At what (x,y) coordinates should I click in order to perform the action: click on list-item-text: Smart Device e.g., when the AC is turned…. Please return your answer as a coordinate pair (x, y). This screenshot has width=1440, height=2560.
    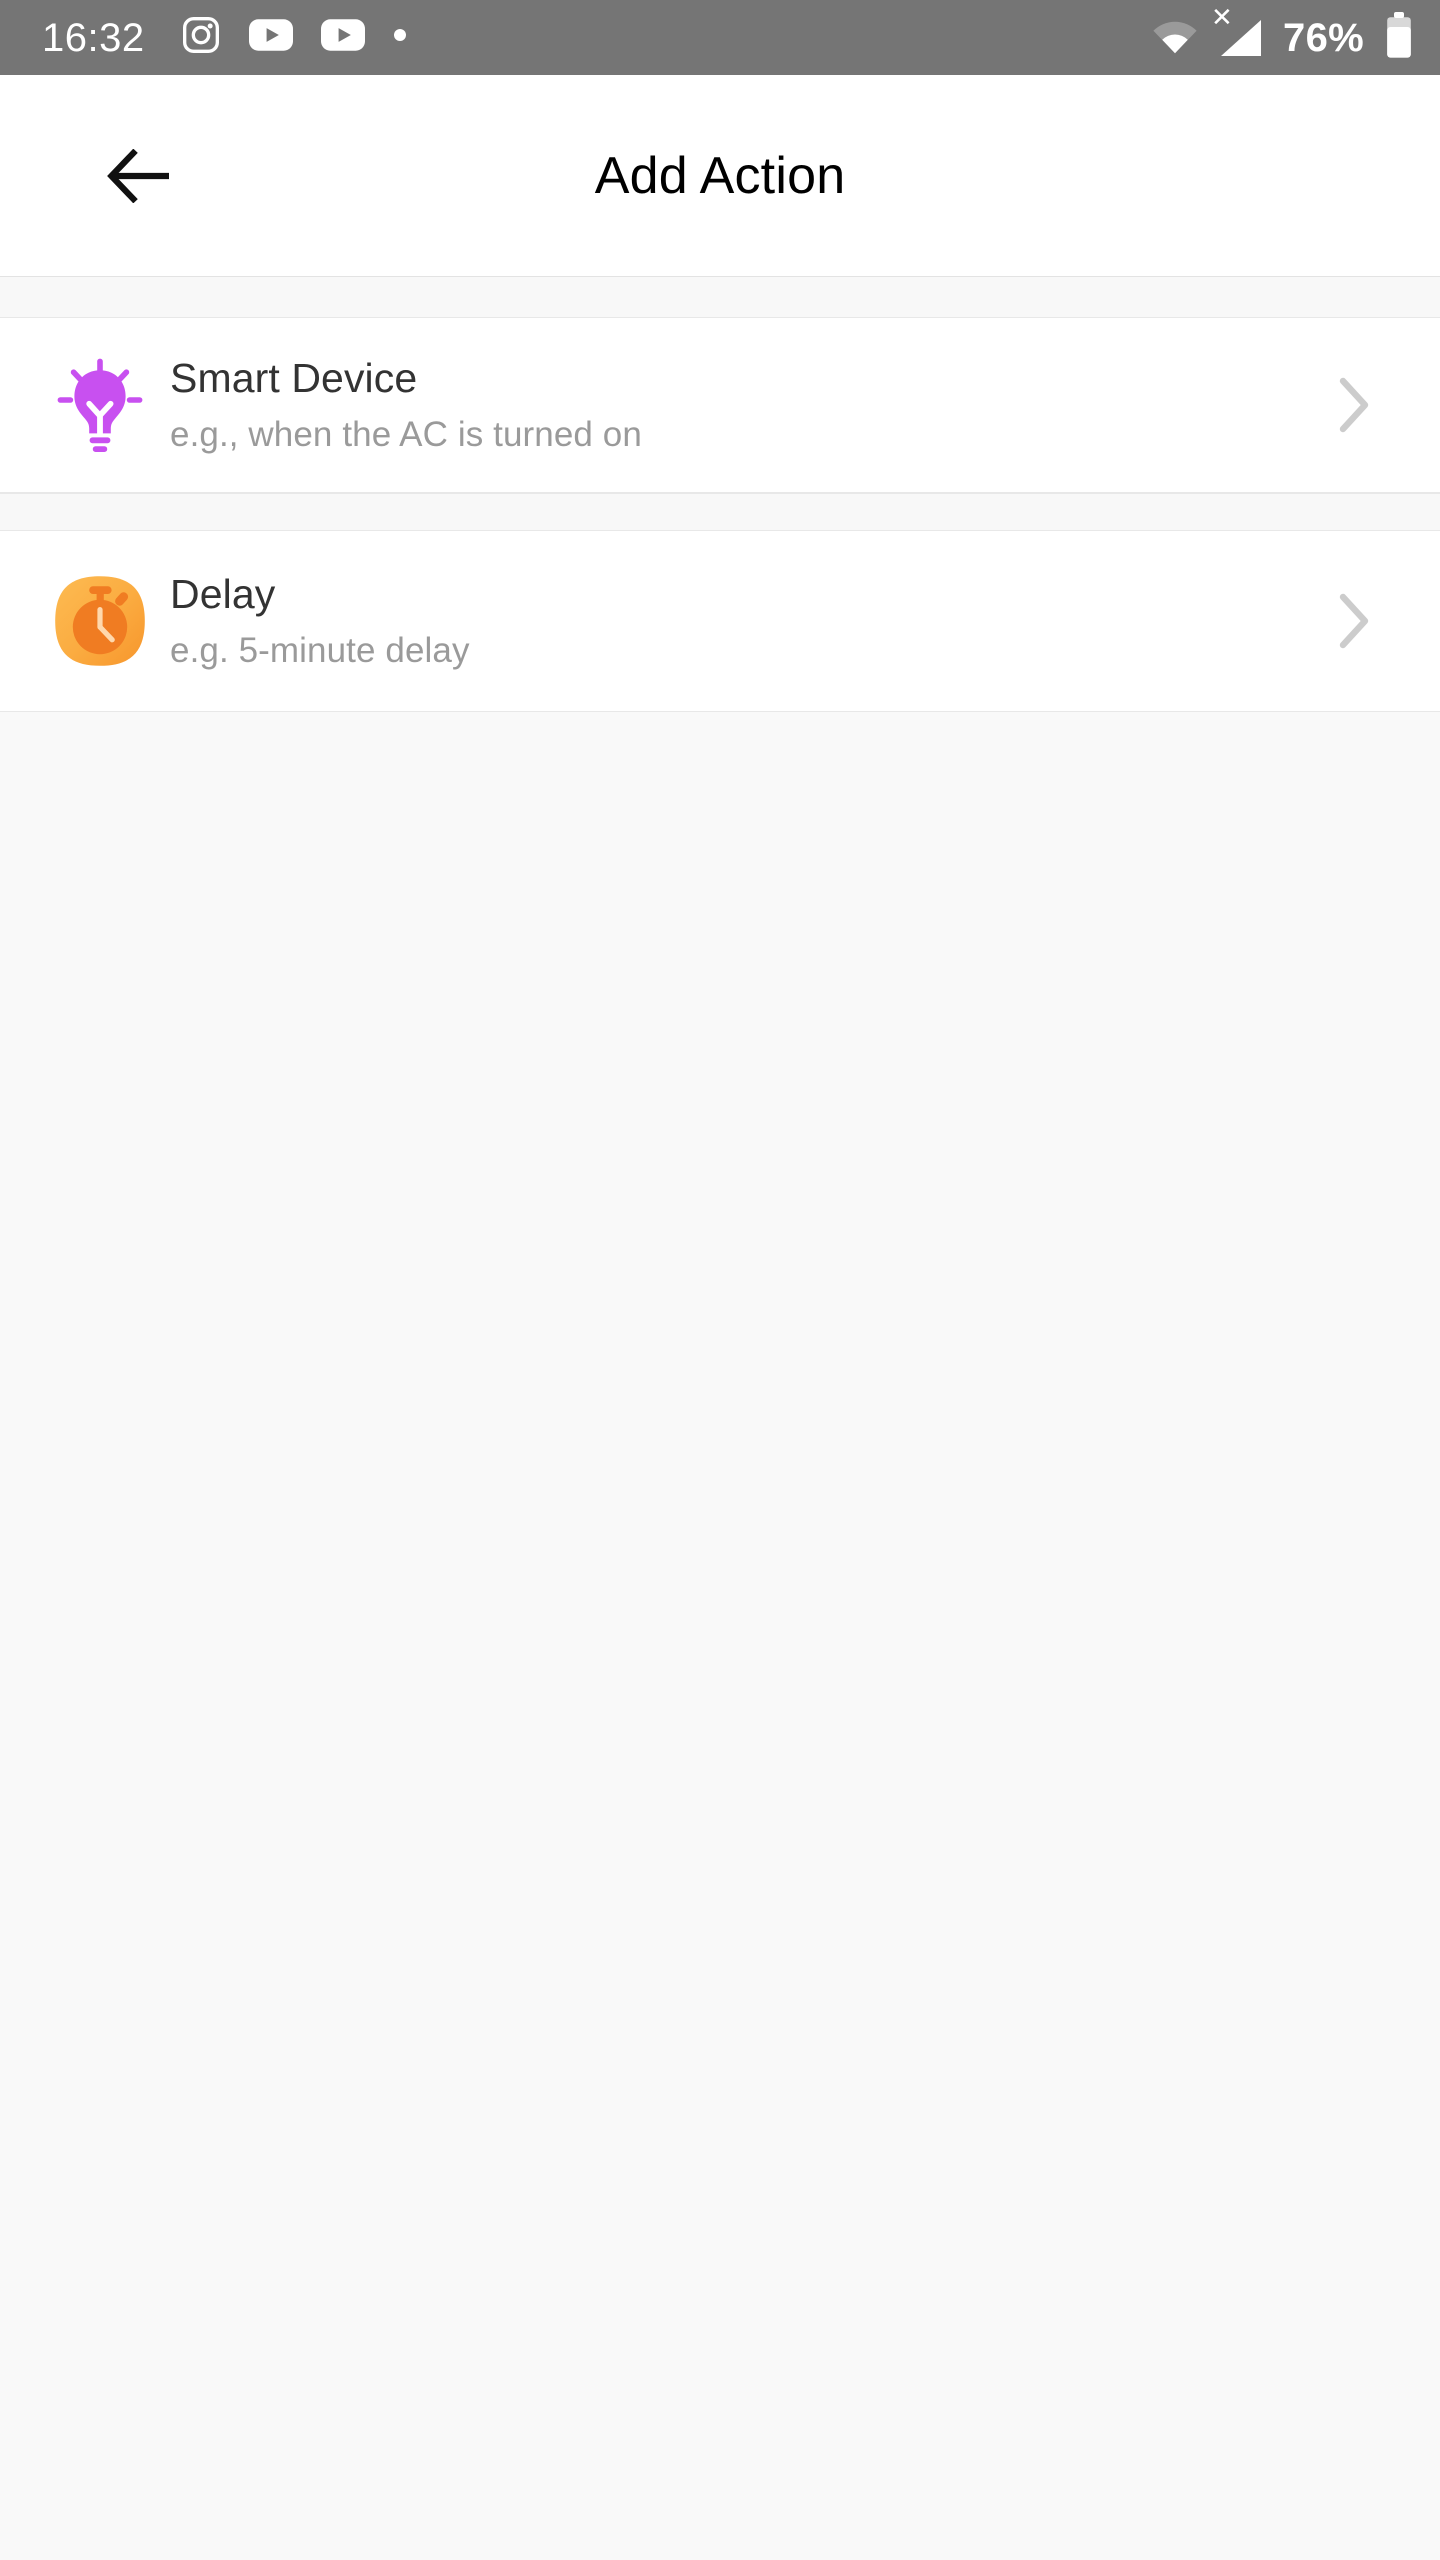
    Looking at the image, I should click on (747, 404).